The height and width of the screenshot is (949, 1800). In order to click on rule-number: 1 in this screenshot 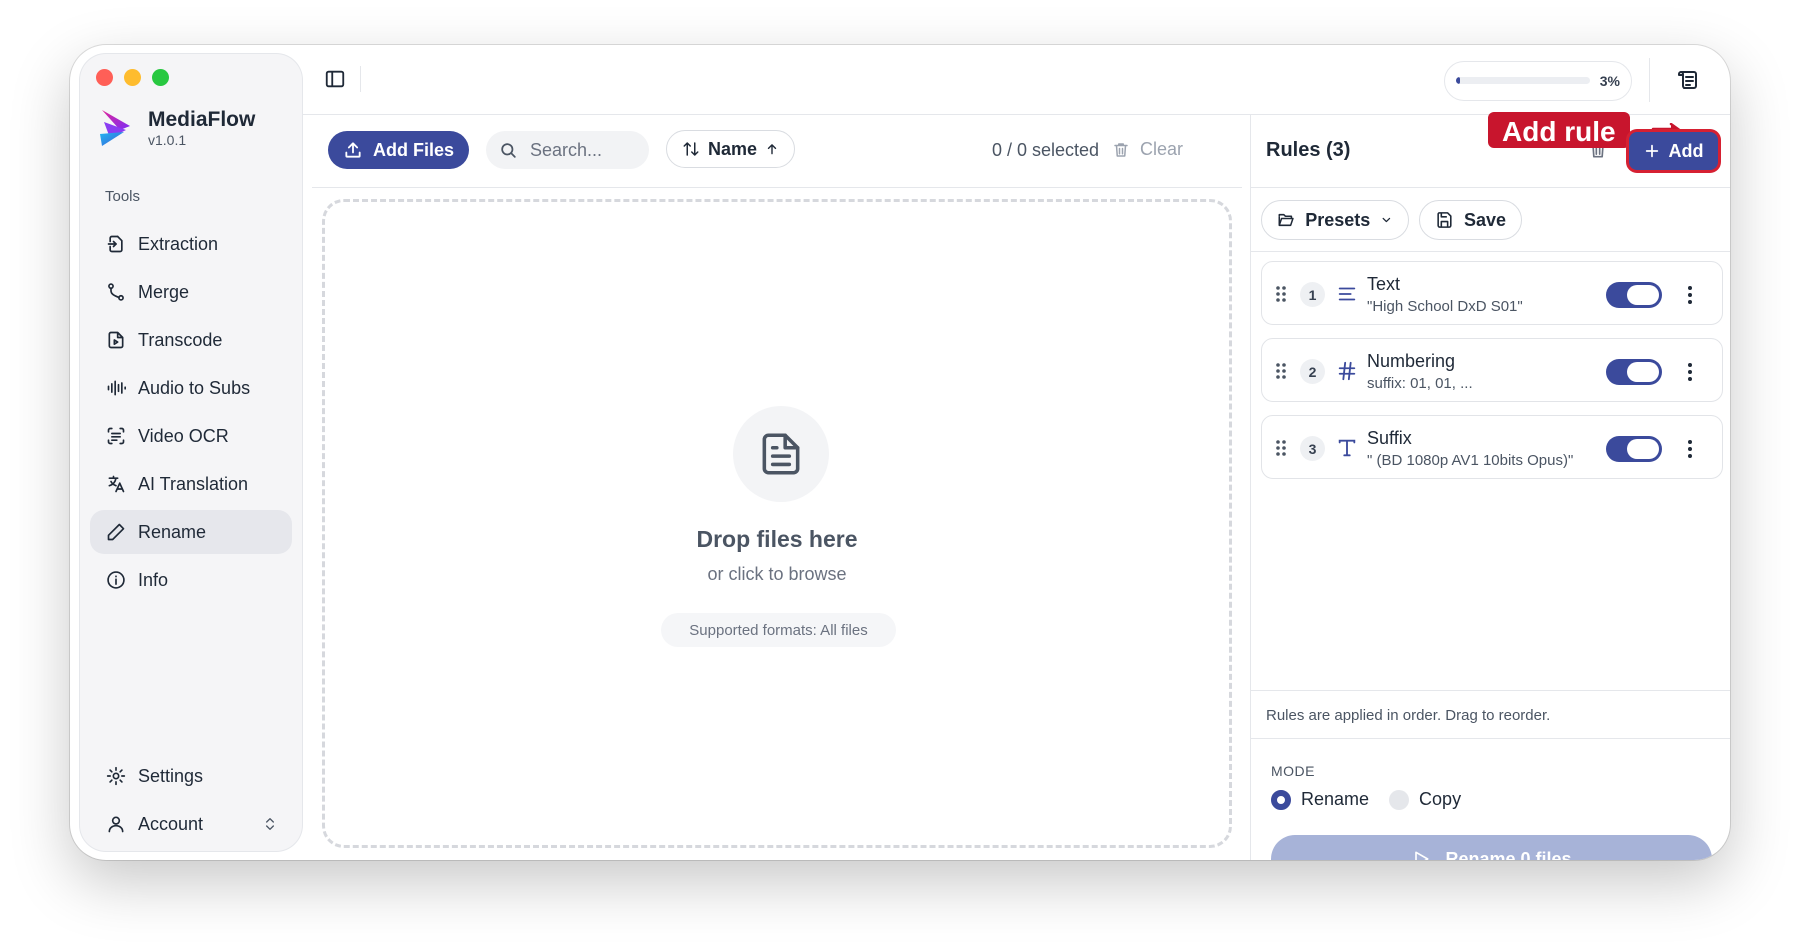, I will do `click(1312, 294)`.